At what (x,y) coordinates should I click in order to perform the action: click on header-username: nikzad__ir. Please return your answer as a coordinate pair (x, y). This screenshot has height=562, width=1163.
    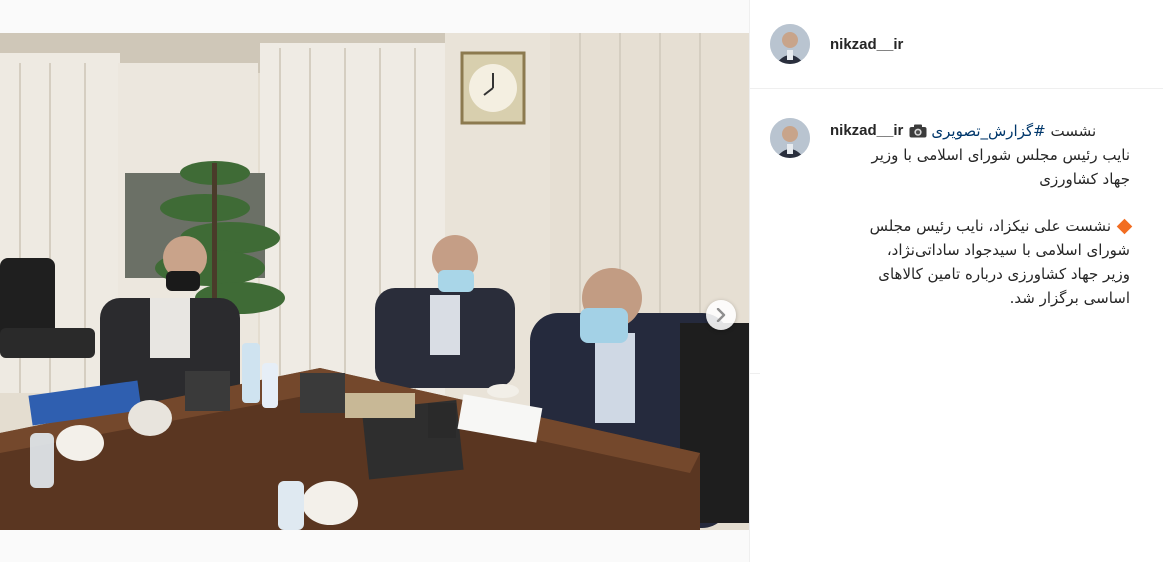
    Looking at the image, I should click on (866, 44).